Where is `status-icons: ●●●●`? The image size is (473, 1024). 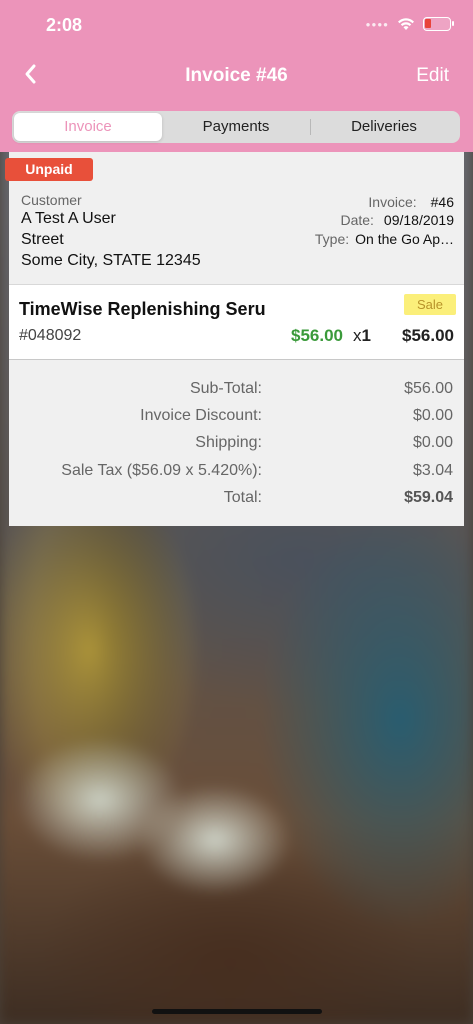 status-icons: ●●●● is located at coordinates (409, 24).